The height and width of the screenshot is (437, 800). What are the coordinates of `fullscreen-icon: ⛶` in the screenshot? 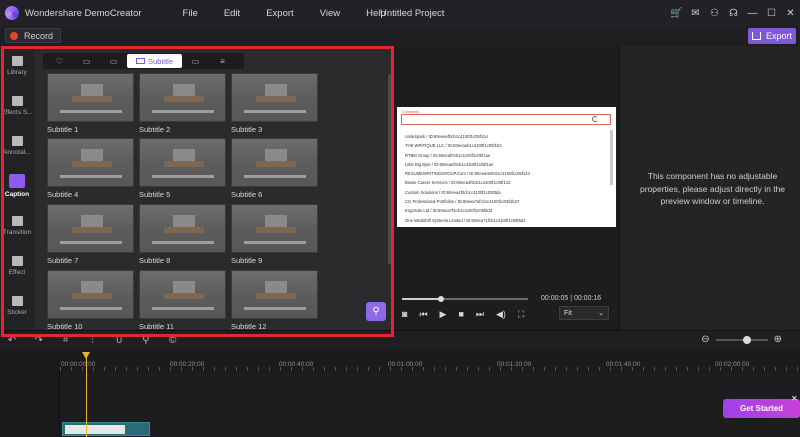 It's located at (521, 314).